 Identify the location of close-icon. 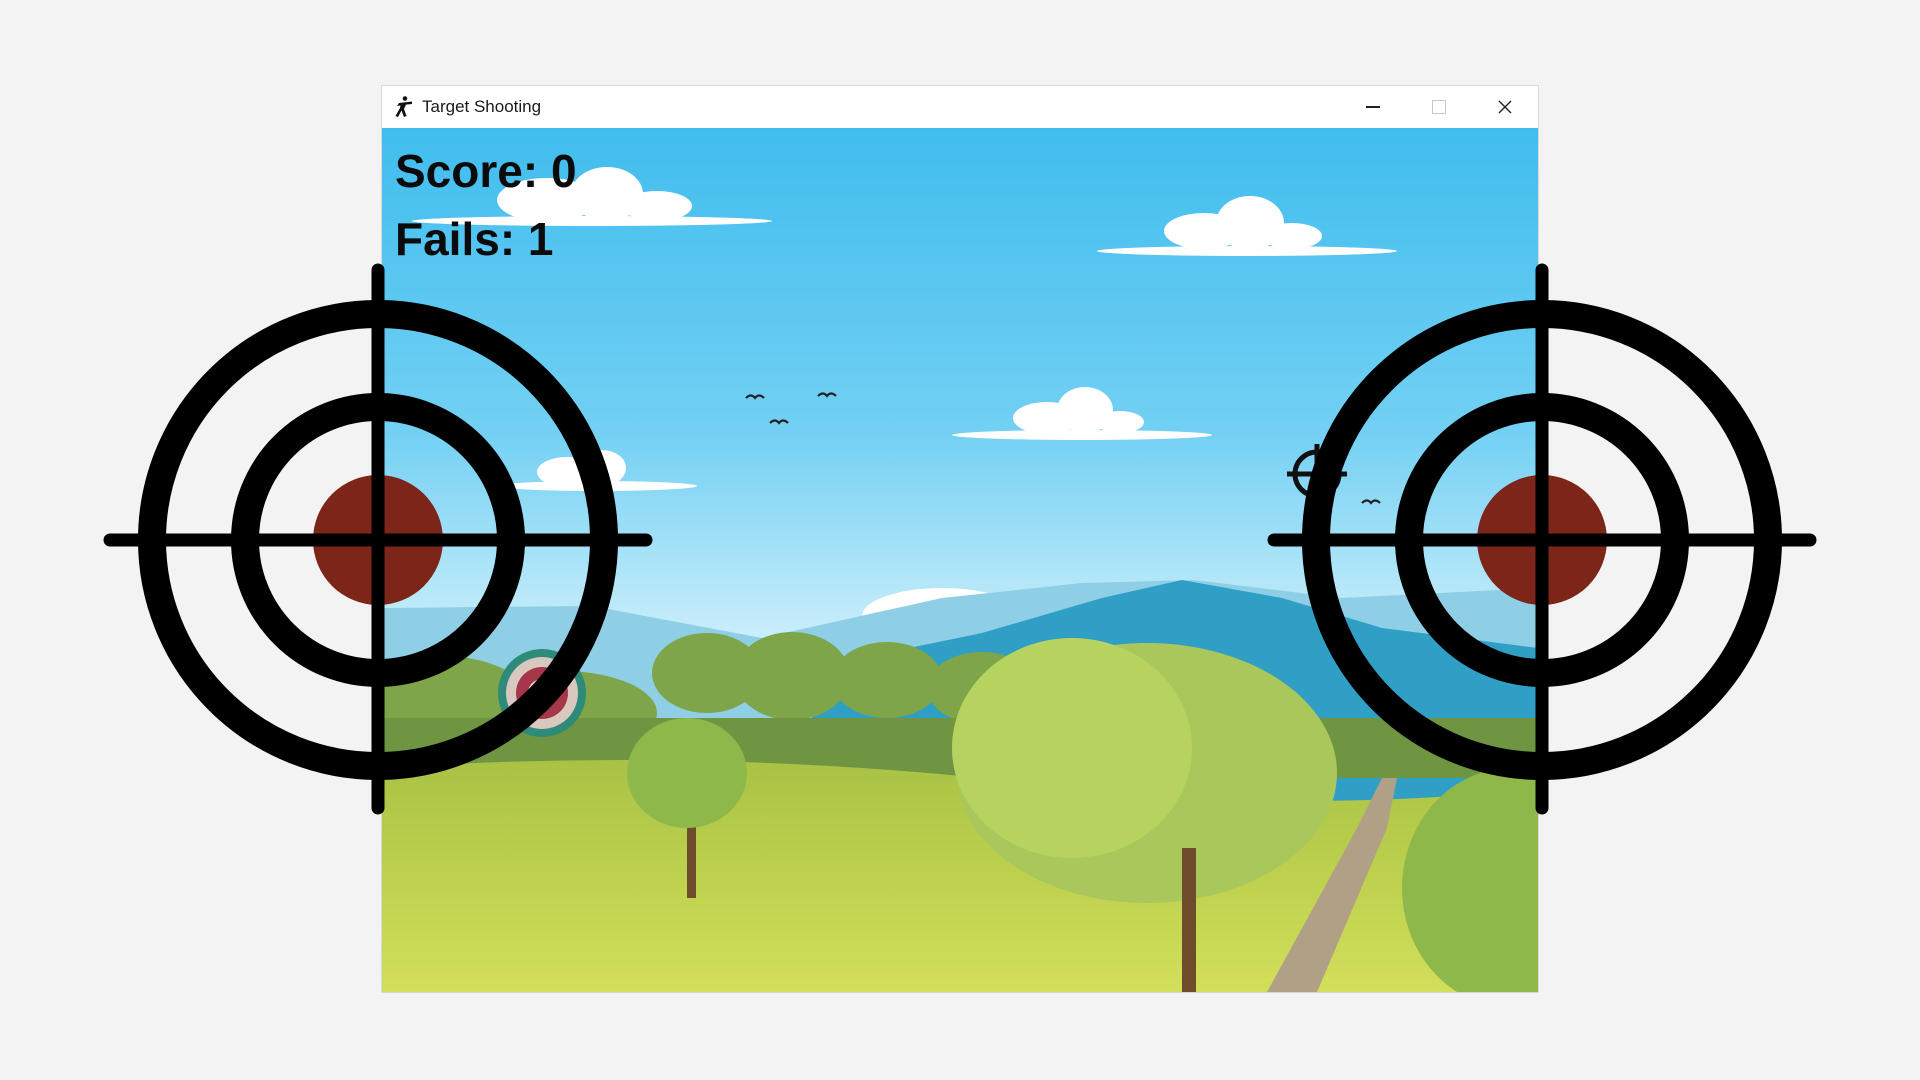
(1505, 107).